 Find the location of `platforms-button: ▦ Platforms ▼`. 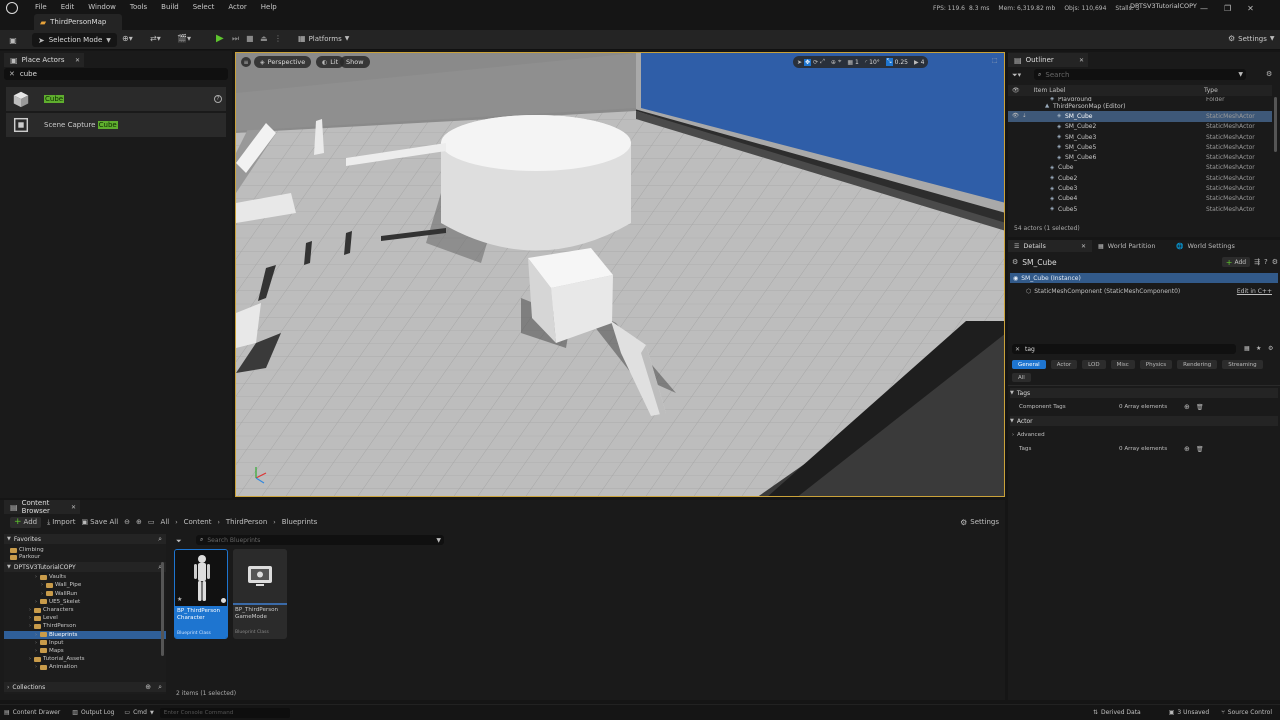

platforms-button: ▦ Platforms ▼ is located at coordinates (323, 38).